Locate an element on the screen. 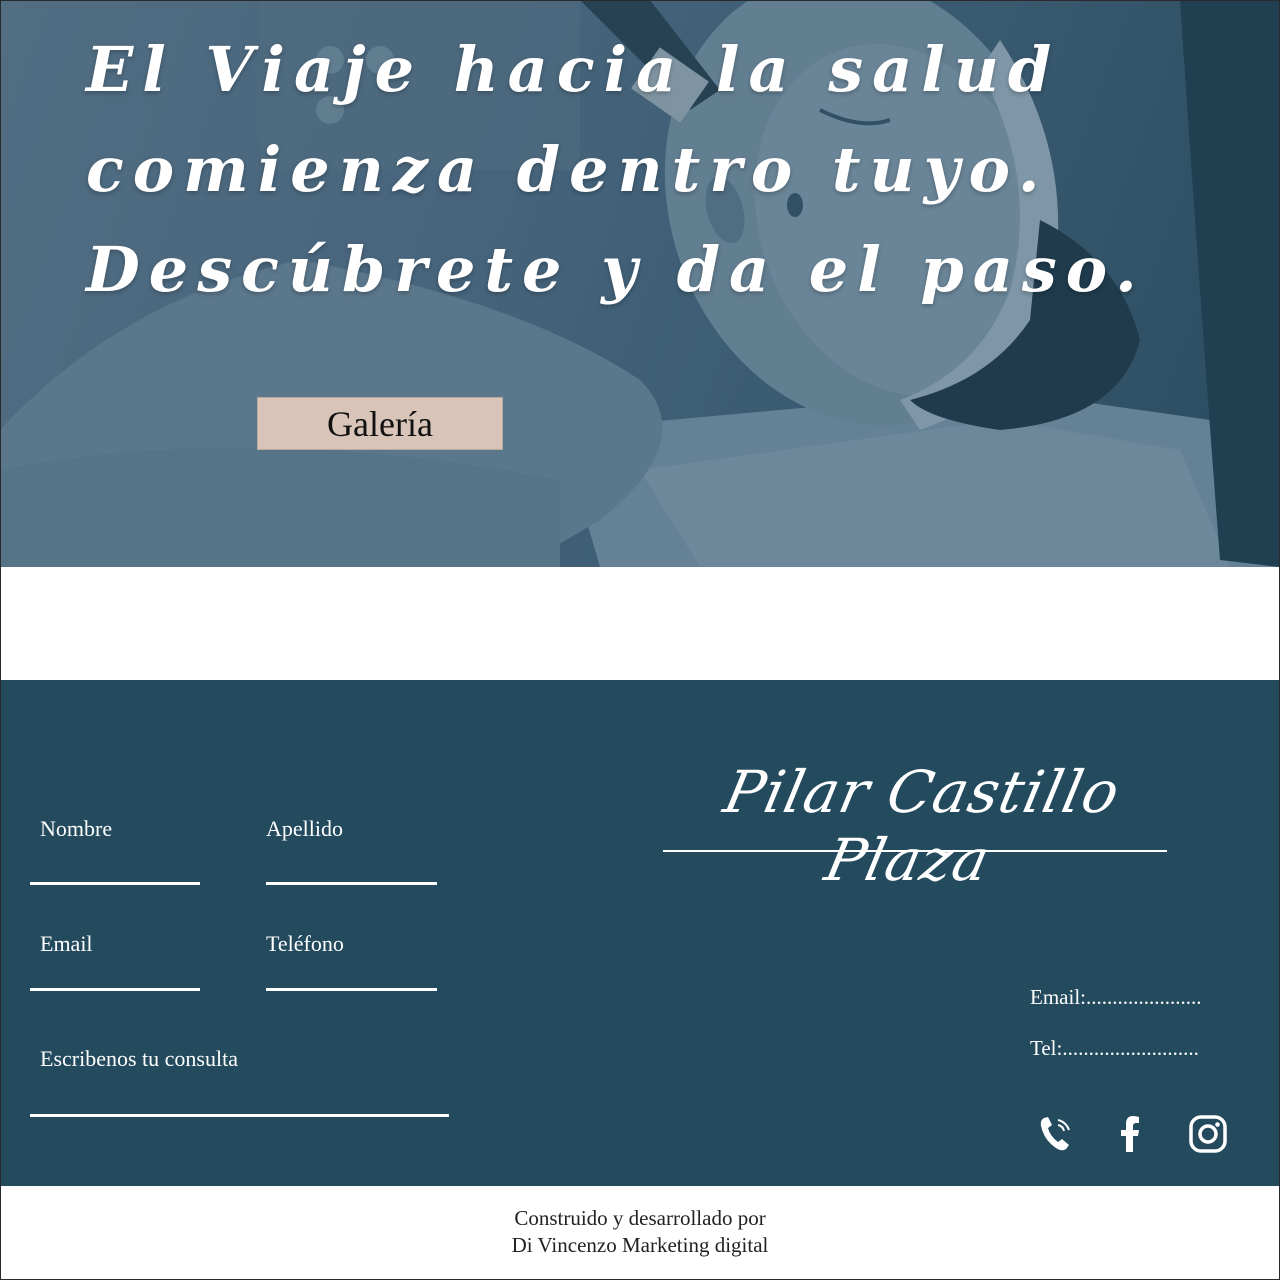 This screenshot has width=1280, height=1280. phone-underline is located at coordinates (351, 989).